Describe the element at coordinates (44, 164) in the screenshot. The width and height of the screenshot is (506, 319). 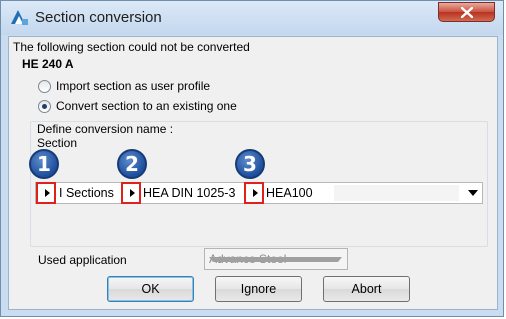
I see `step-marker-1: 1` at that location.